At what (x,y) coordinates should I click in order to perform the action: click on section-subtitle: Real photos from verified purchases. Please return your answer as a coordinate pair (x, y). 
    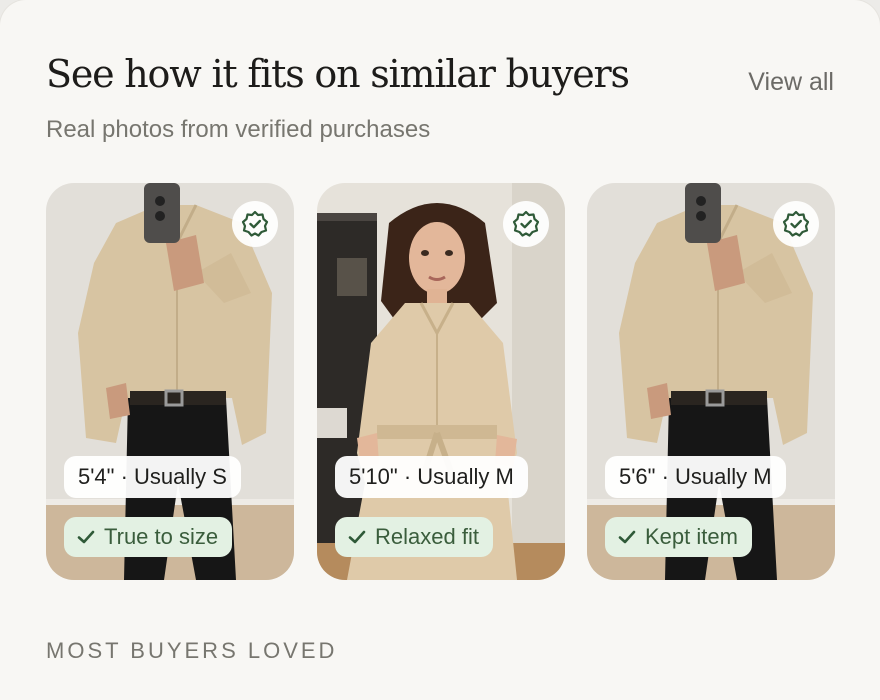
    Looking at the image, I should click on (238, 129).